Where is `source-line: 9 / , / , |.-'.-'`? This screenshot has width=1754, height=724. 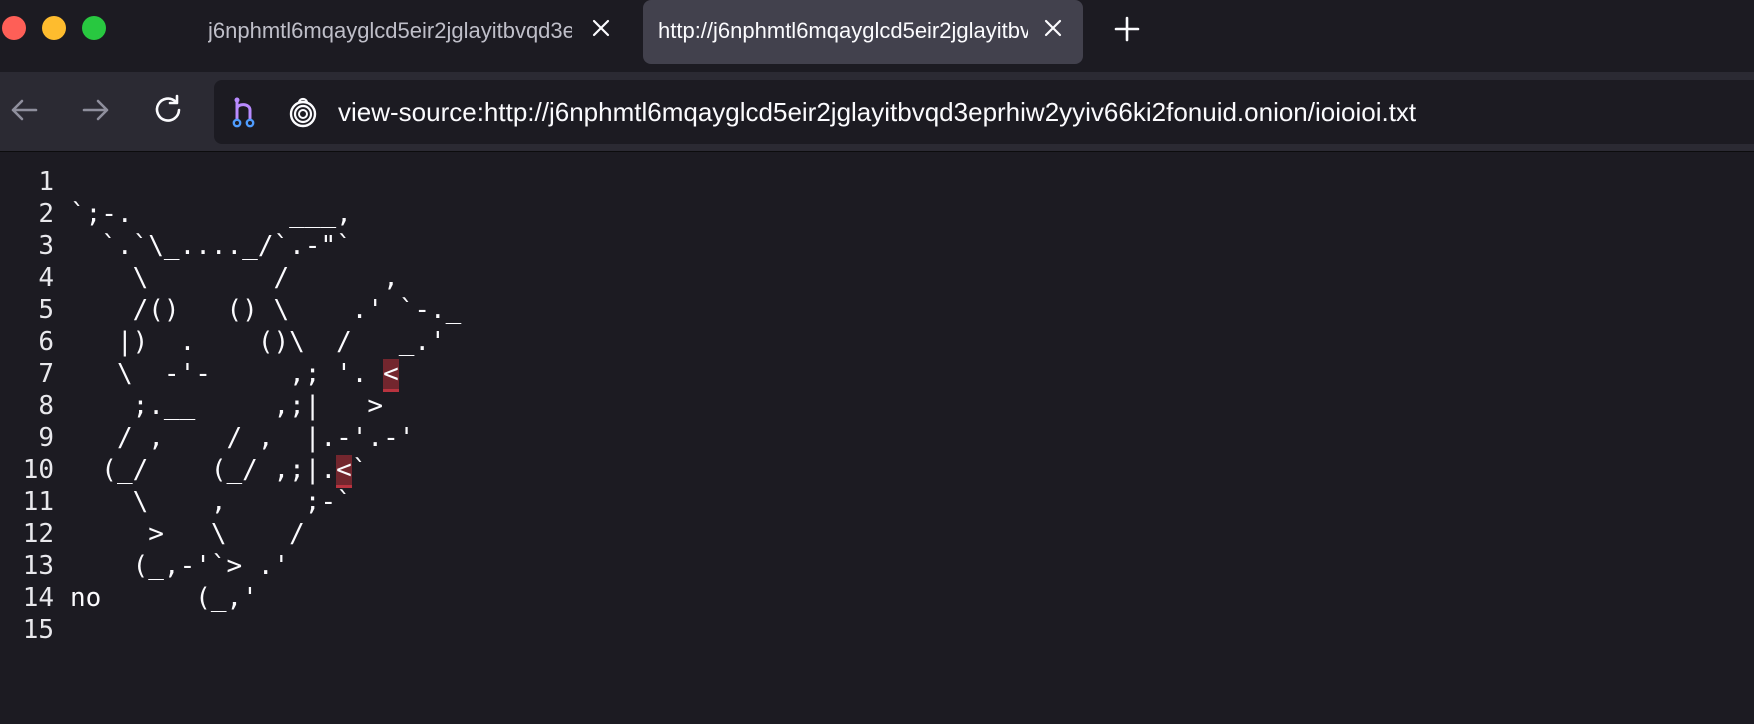
source-line: 9 / , / , |.-'.-' is located at coordinates (877, 438).